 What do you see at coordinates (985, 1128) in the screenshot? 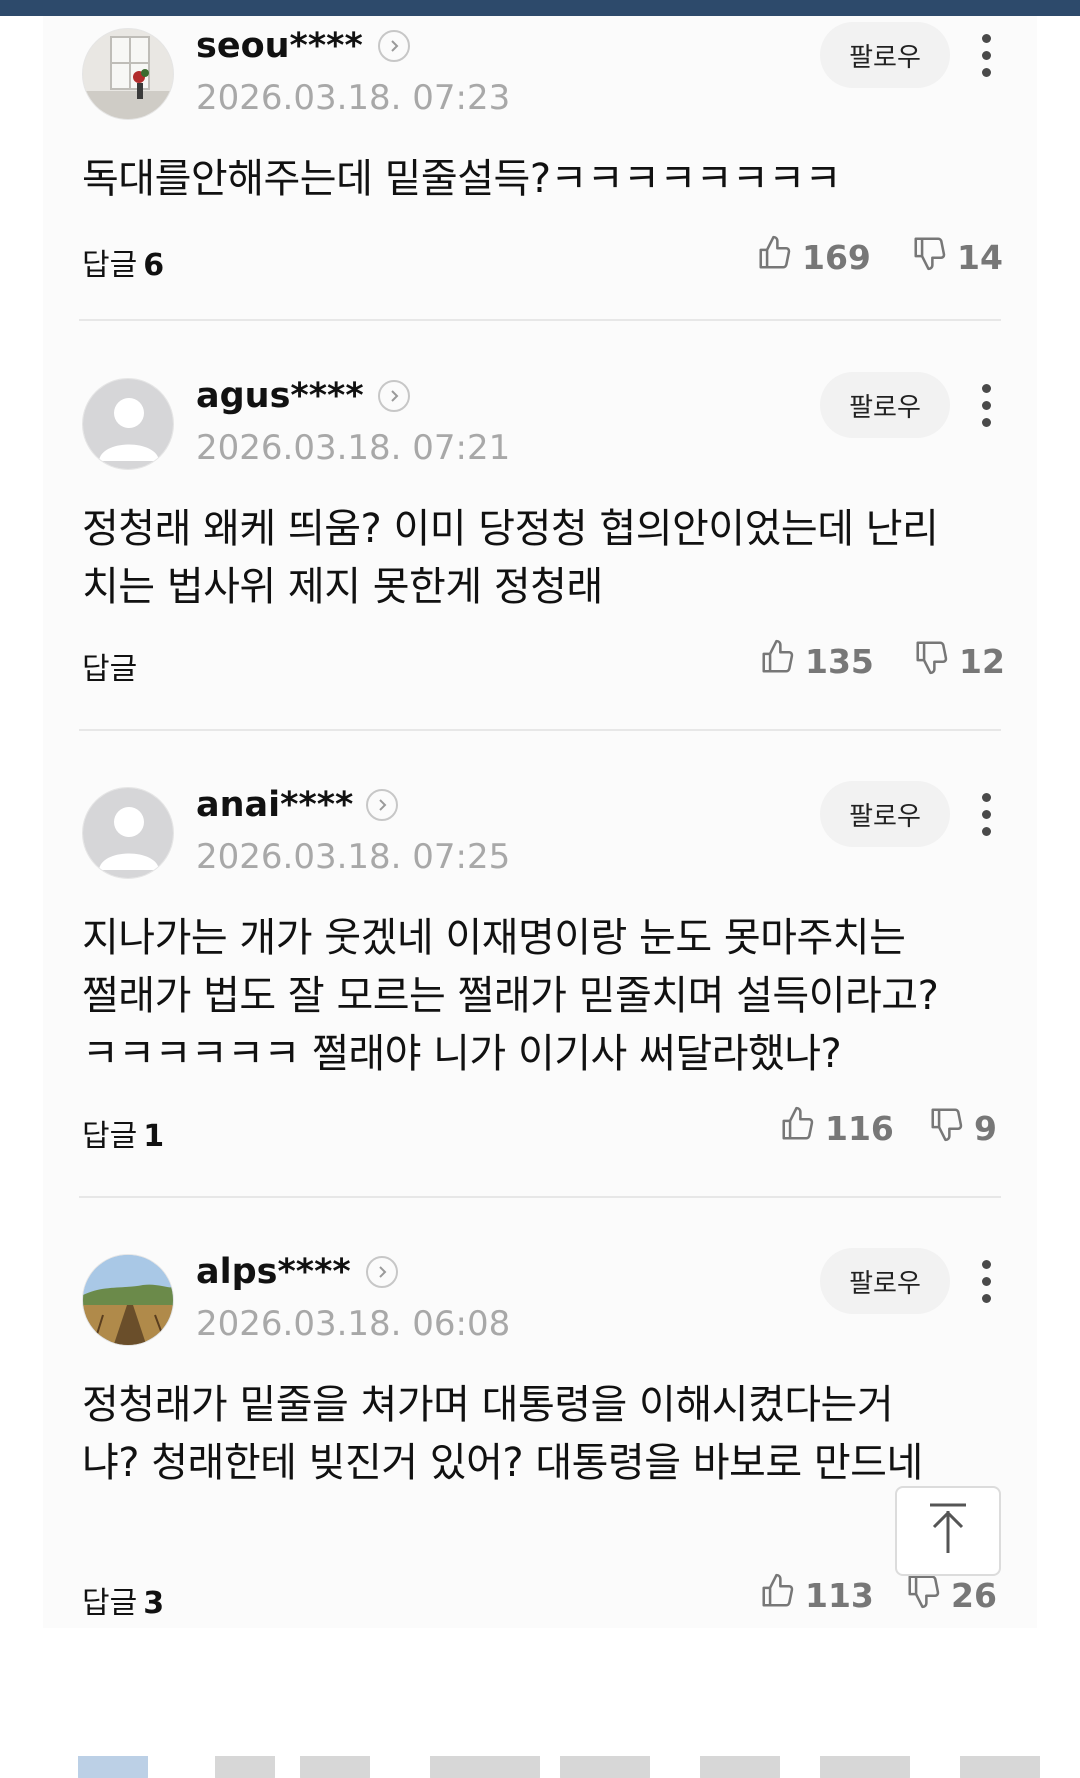
I see `dislike-count: 9` at bounding box center [985, 1128].